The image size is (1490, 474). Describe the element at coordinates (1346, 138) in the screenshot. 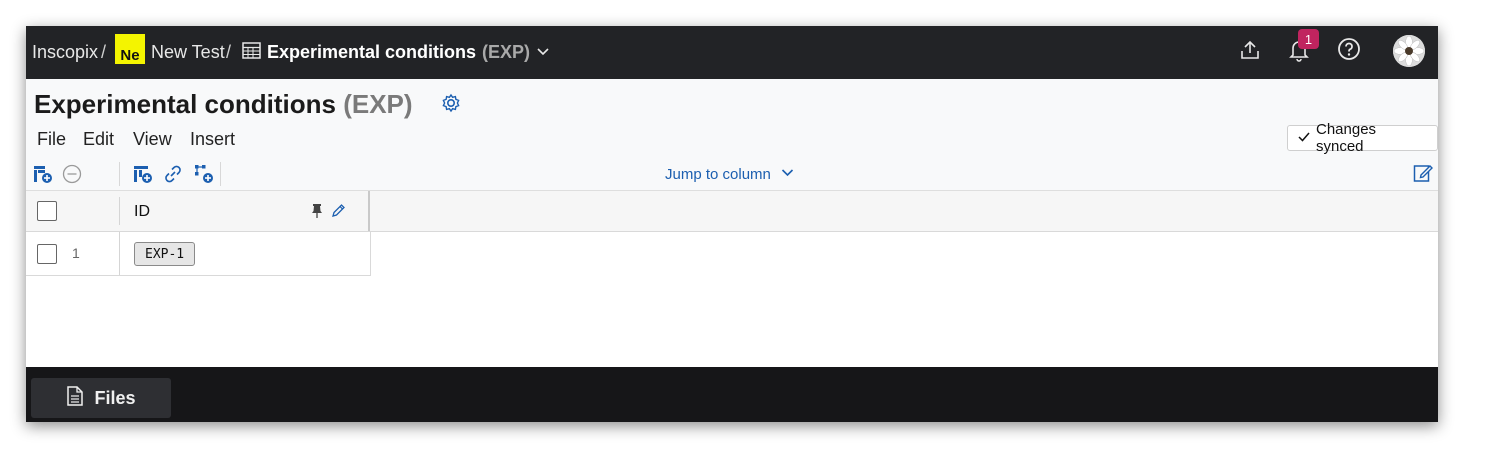

I see `sync-status-label: Changes synced` at that location.